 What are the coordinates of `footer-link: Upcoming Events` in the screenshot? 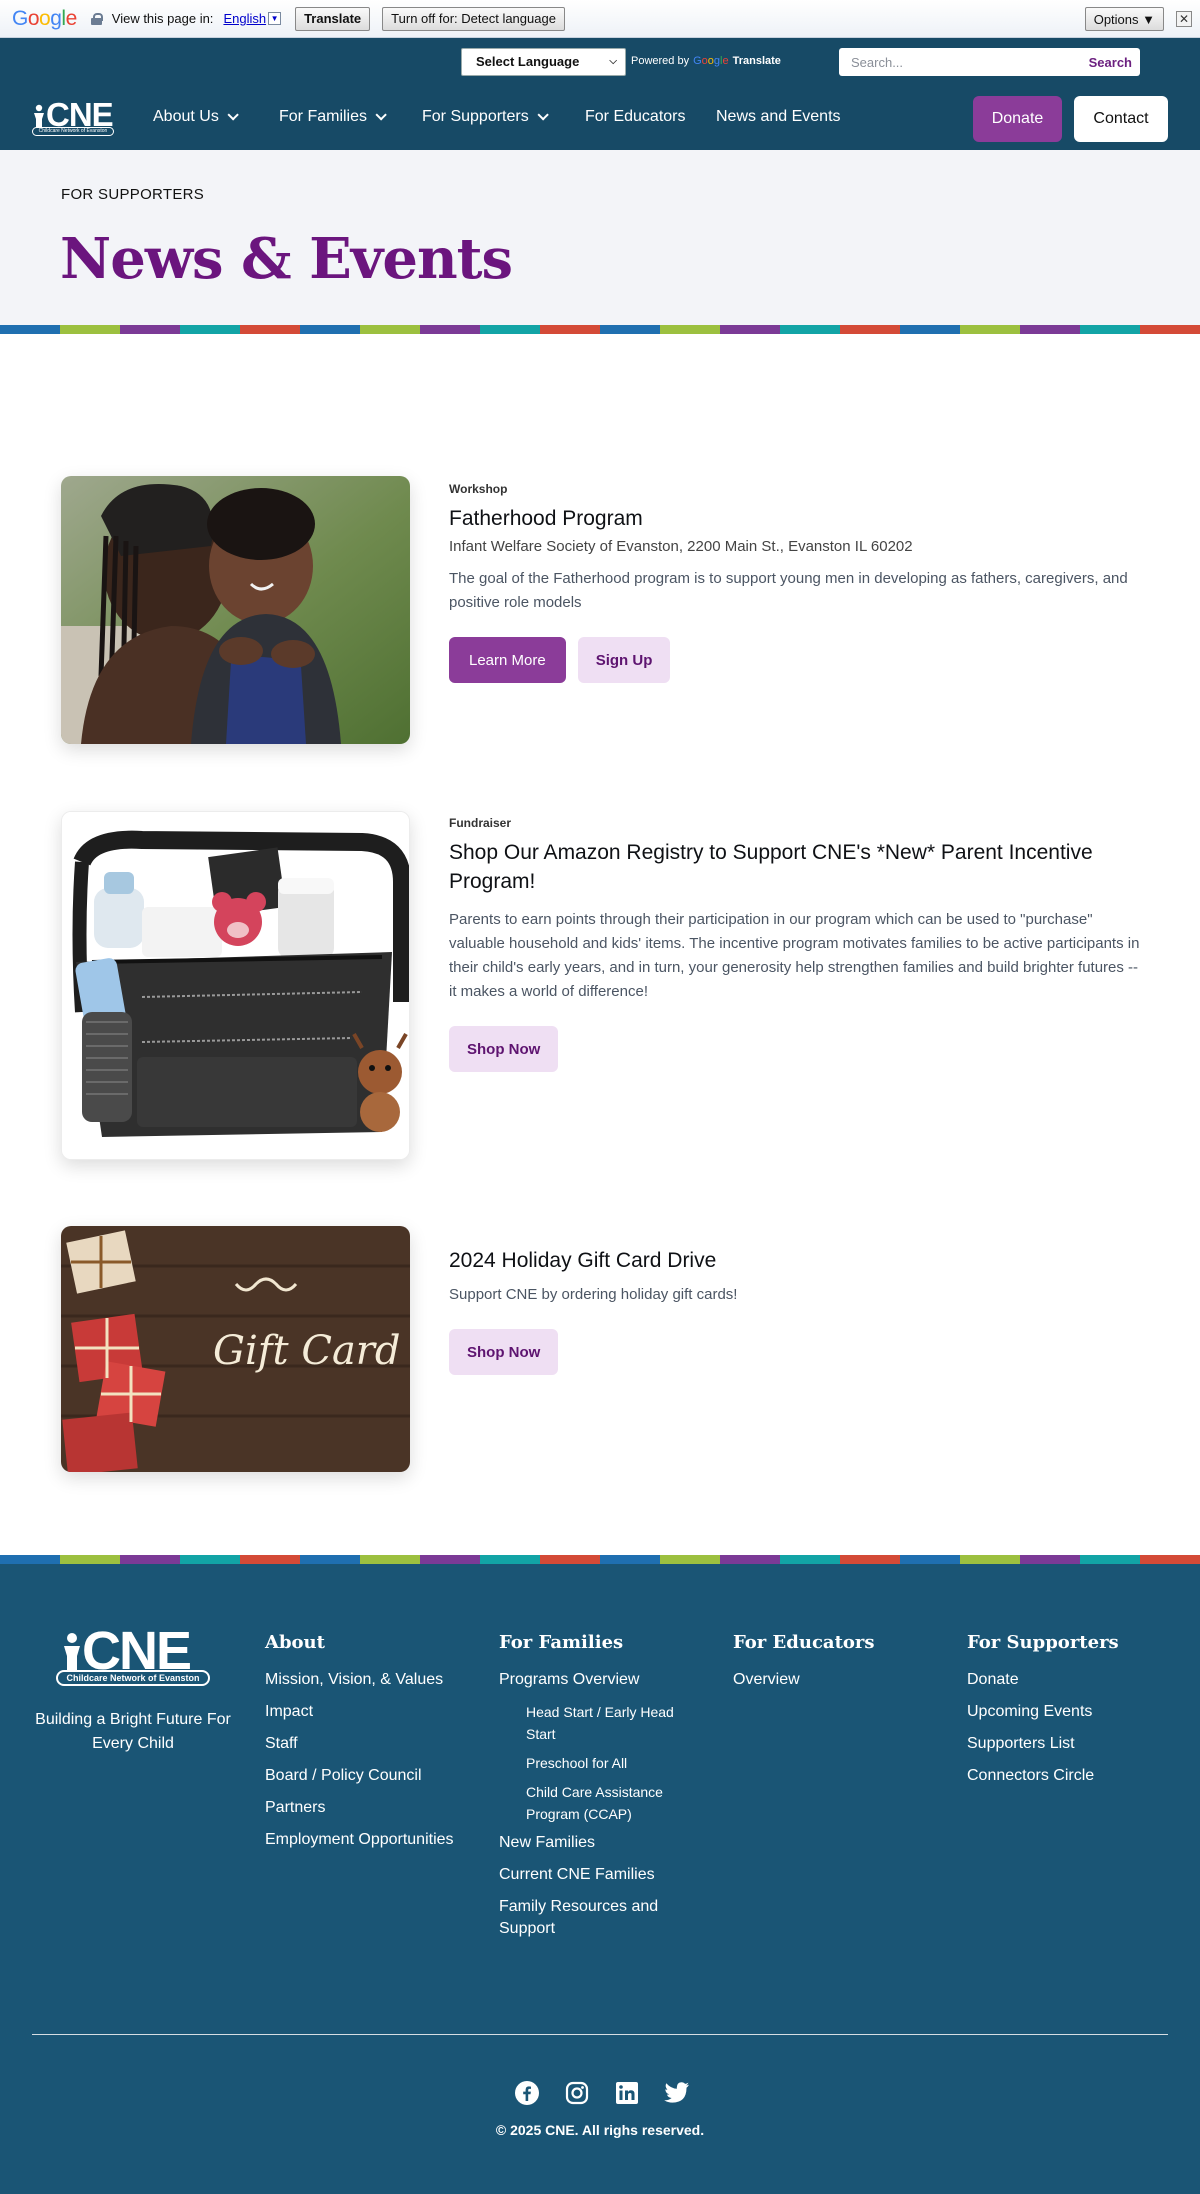 It's located at (1067, 1712).